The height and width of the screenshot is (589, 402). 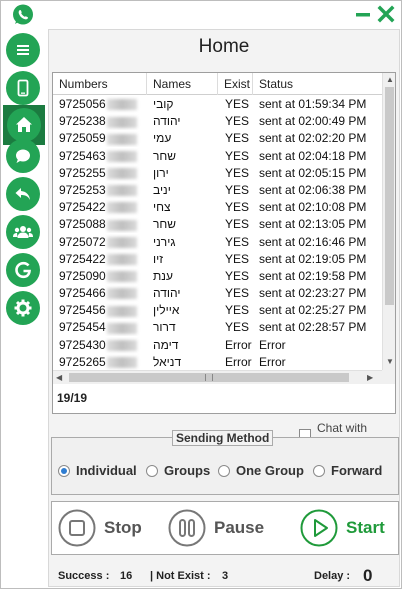 What do you see at coordinates (217, 207) in the screenshot?
I see `table-row: 9725422 צחי YES sent at 02:10:08 PM` at bounding box center [217, 207].